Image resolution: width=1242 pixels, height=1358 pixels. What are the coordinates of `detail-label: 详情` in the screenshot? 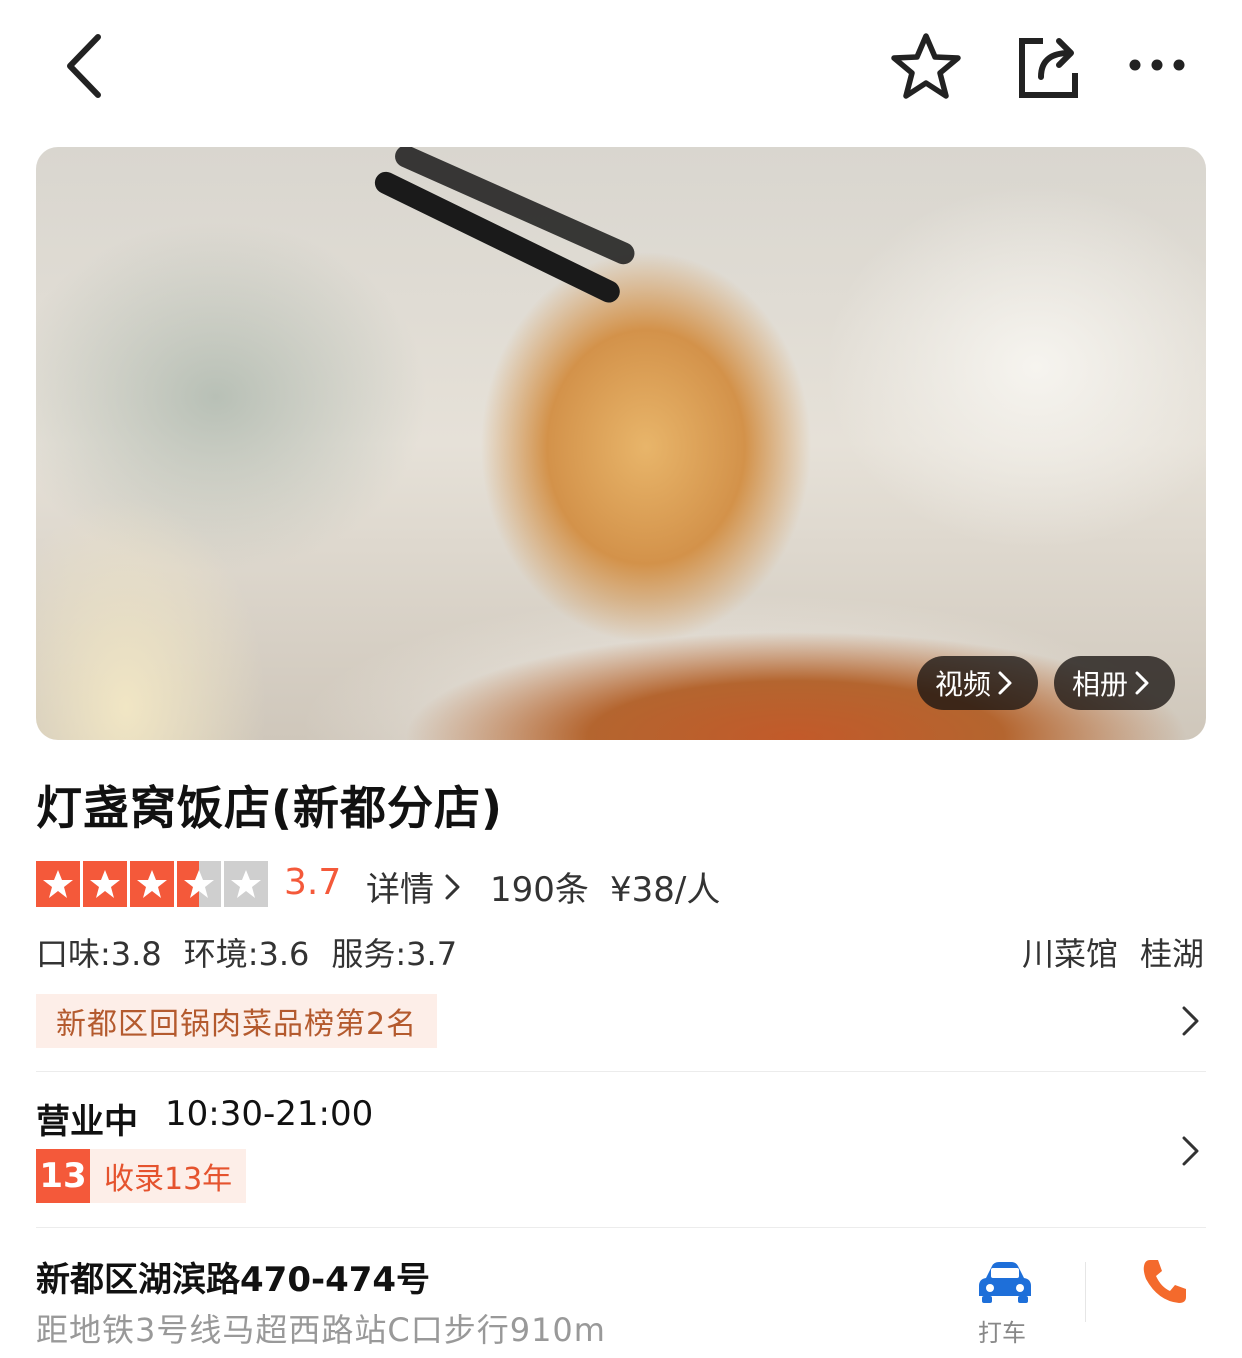 It's located at (400, 890).